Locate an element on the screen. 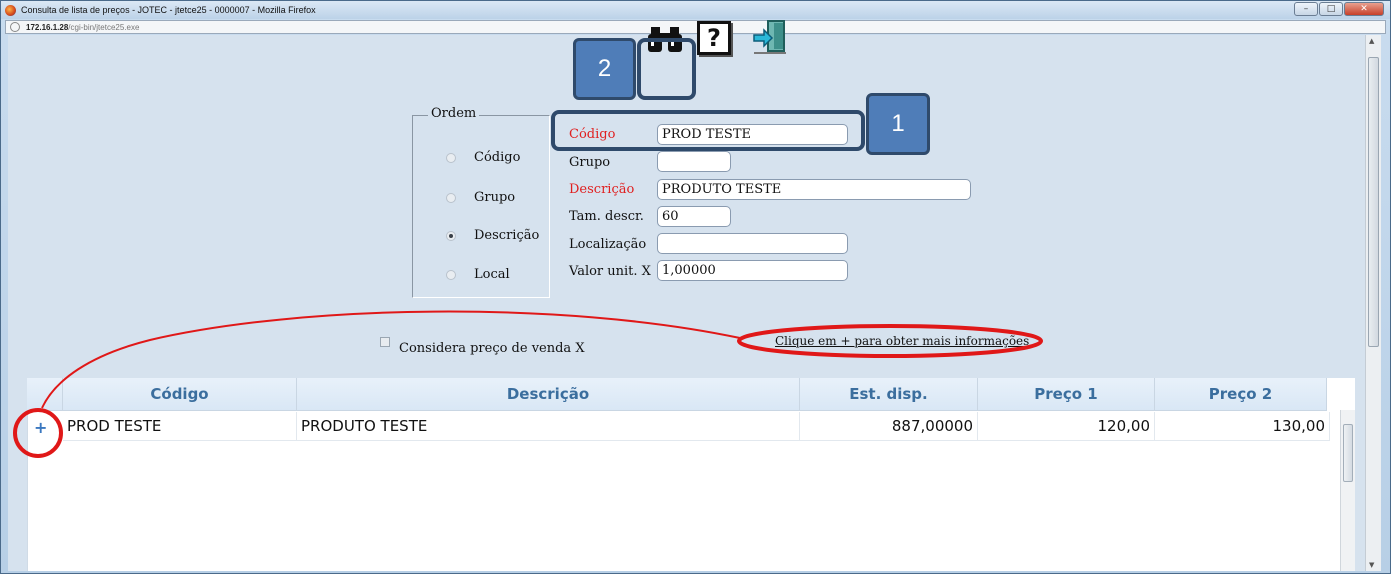  cell-preco2: 130,00 is located at coordinates (1242, 426).